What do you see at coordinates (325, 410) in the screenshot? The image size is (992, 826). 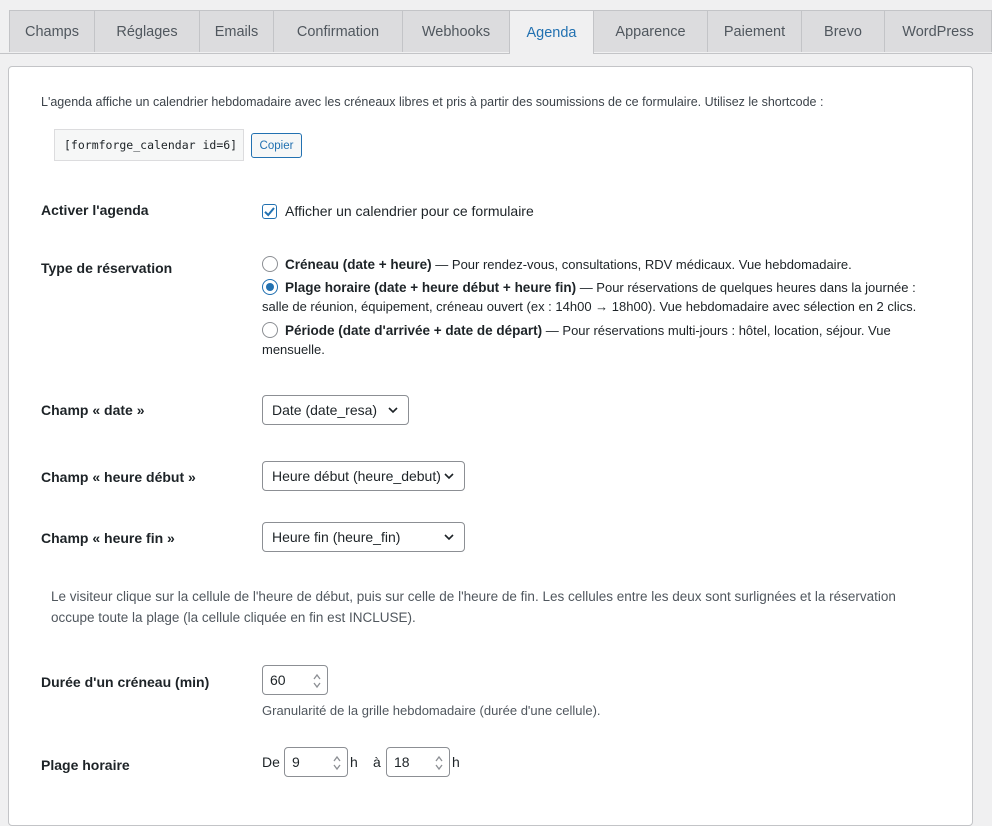 I see `select-value: Date (date_resa)` at bounding box center [325, 410].